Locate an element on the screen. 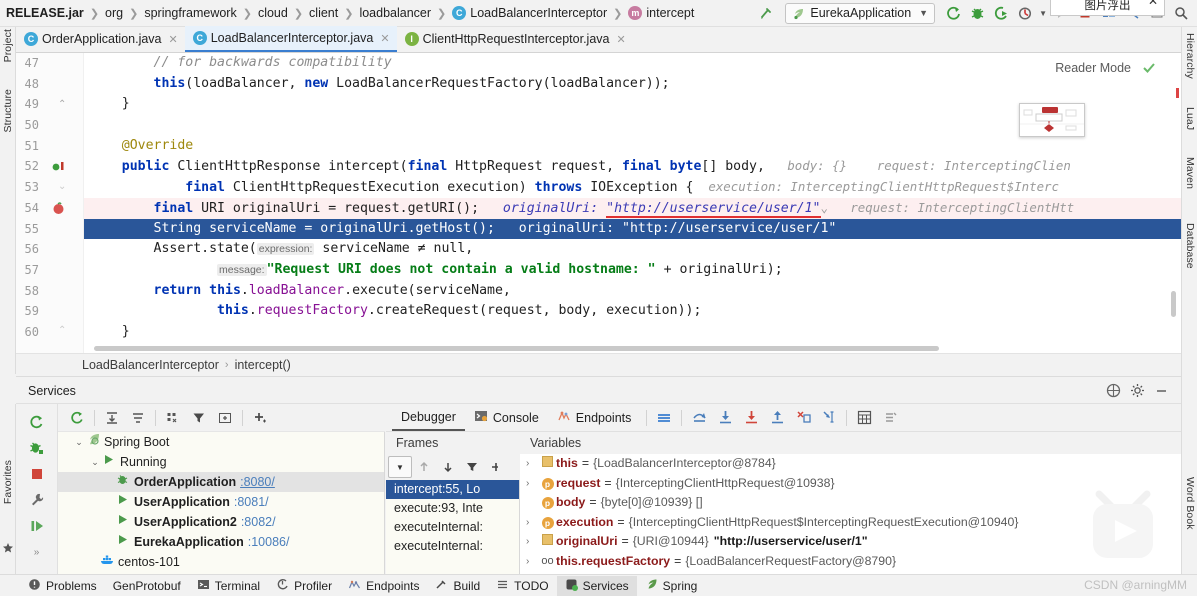  filter-icon is located at coordinates (199, 418).